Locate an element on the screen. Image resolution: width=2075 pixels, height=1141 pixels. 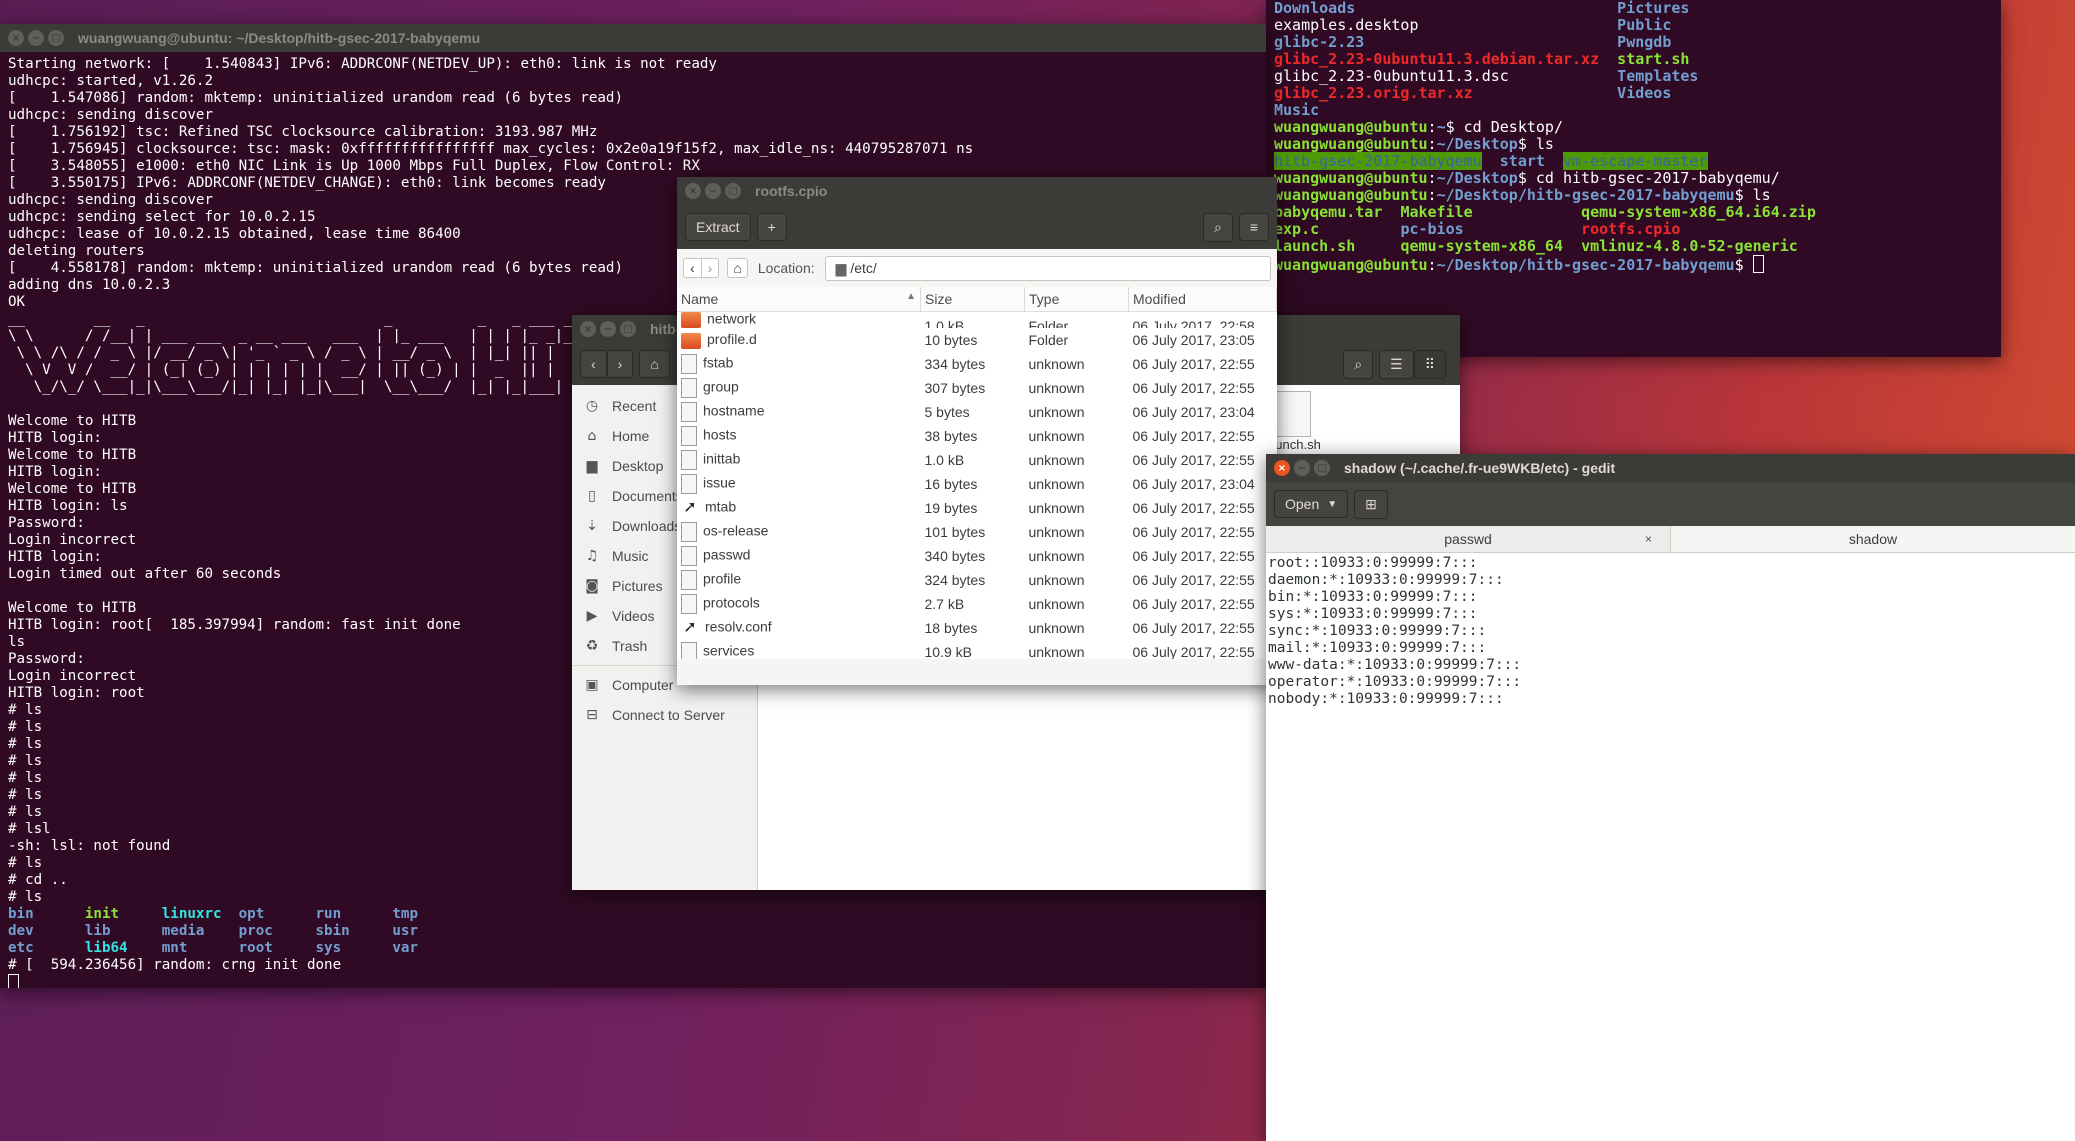
document-icon: ▯ is located at coordinates (592, 496).